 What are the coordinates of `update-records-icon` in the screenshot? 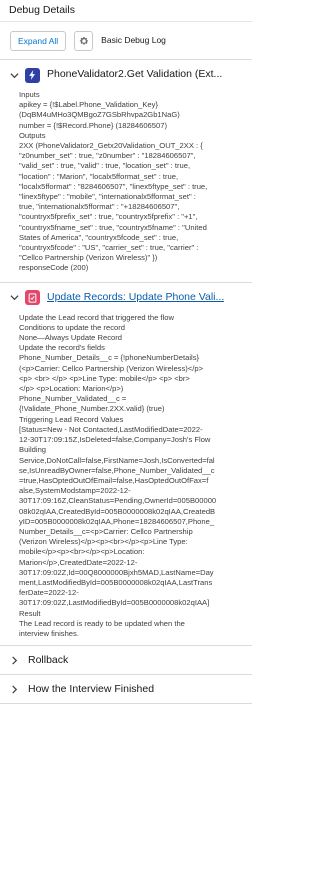 It's located at (32, 298).